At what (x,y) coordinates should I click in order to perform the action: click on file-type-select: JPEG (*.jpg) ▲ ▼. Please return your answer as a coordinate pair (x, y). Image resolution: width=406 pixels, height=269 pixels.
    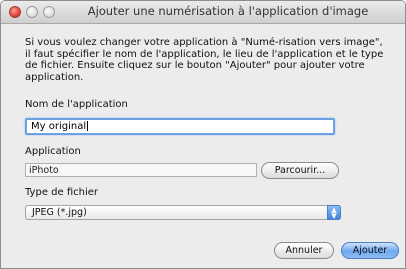
    Looking at the image, I should click on (183, 212).